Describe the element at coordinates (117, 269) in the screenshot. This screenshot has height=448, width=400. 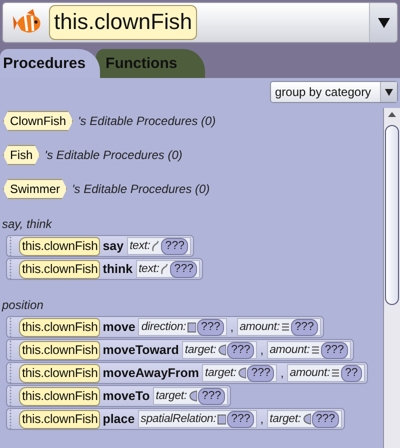
I see `method-name: think` at that location.